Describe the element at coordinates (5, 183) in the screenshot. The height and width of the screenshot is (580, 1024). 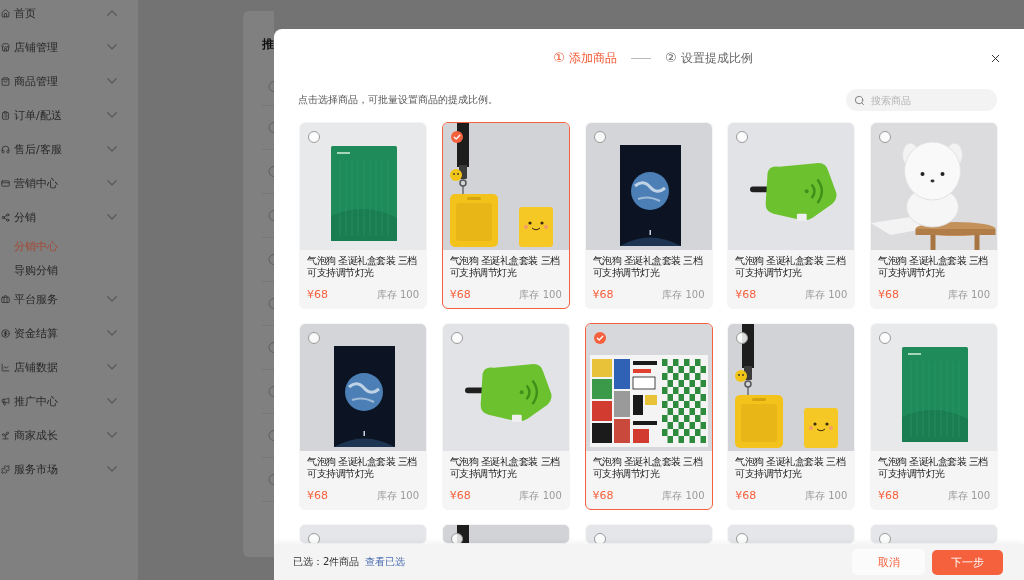
I see `card-icon` at that location.